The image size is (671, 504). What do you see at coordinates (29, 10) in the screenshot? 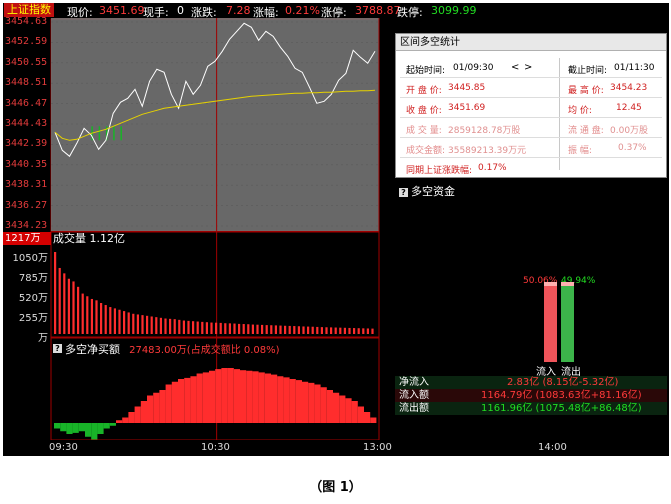
I see `index-name: 上证指数` at bounding box center [29, 10].